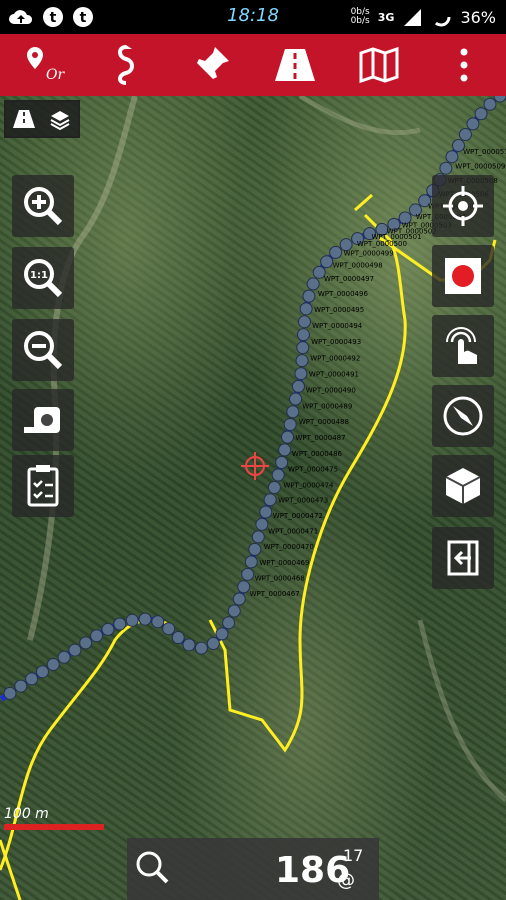  What do you see at coordinates (253, 17) in the screenshot?
I see `status-bar: t t 18:18 0b/s 0b/s 3G 36%` at bounding box center [253, 17].